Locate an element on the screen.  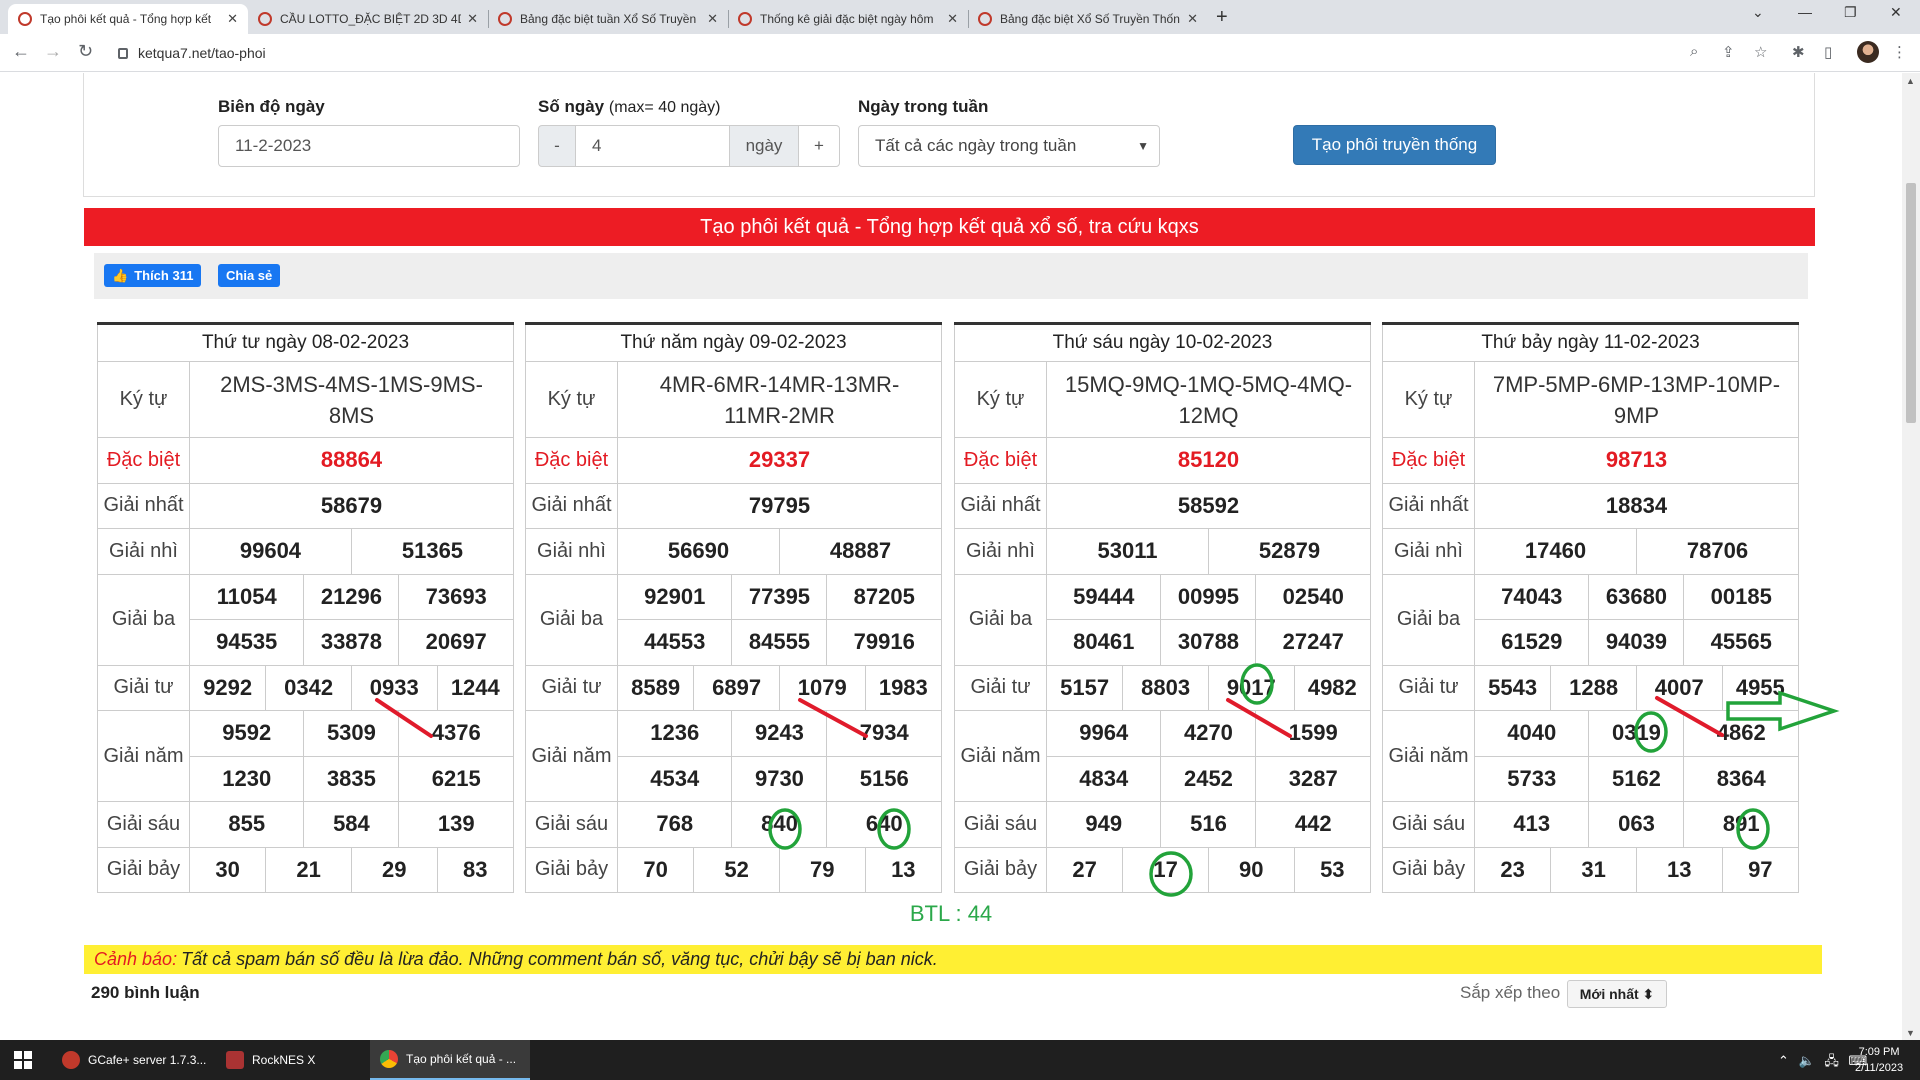
restore-icon: ❐ is located at coordinates (1850, 12).